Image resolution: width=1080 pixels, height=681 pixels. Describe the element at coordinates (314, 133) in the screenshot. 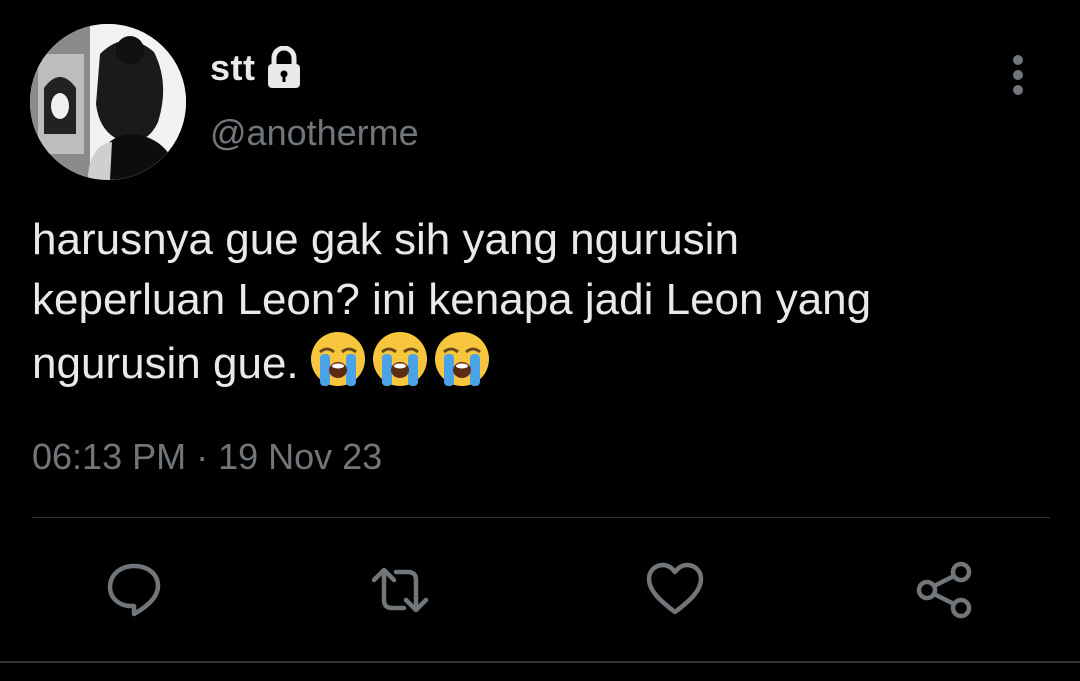

I see `user-handle: @anotherme` at that location.